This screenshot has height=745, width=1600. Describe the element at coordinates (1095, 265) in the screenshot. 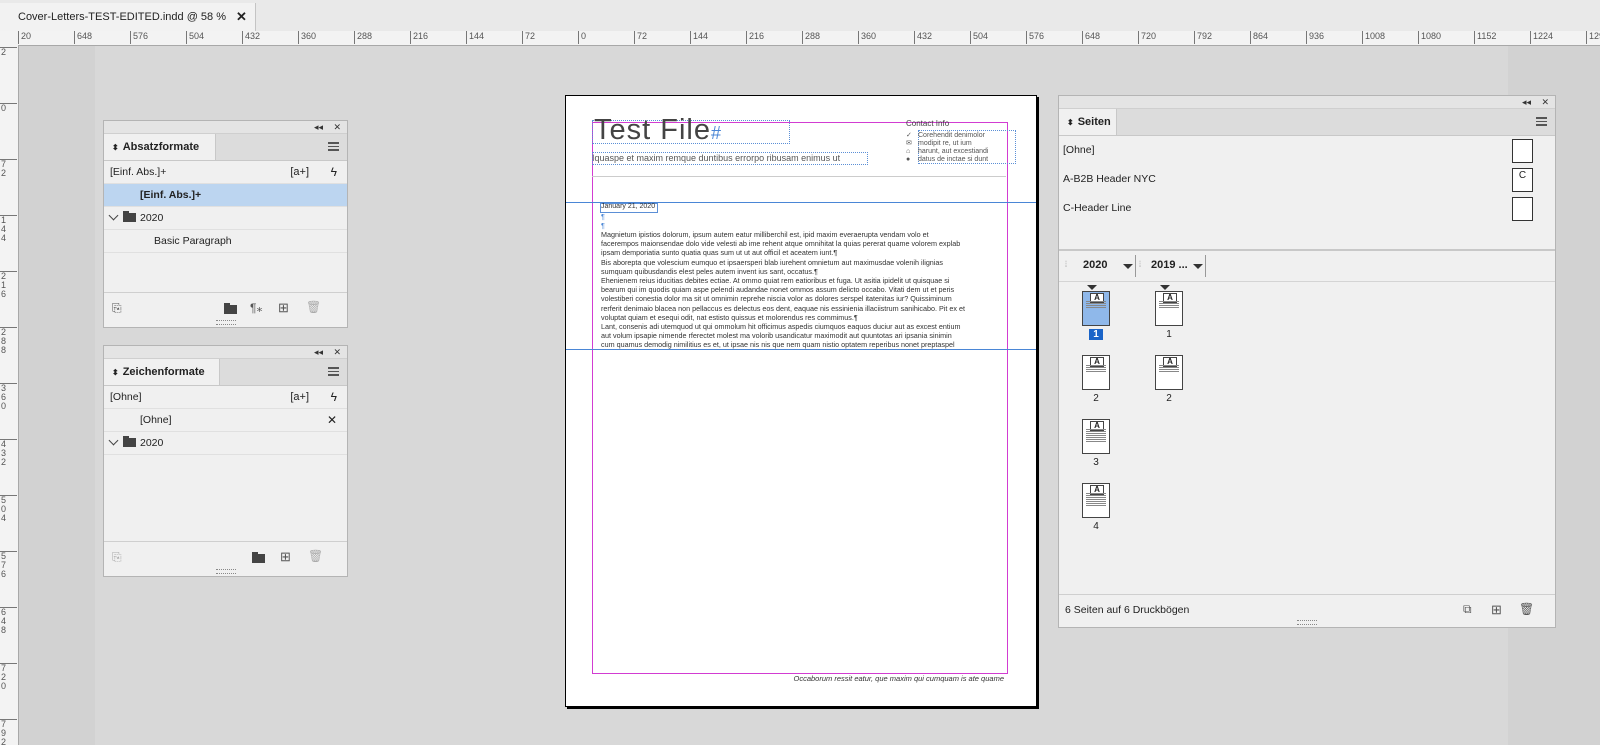

I see `section-2020-label: 2020` at that location.